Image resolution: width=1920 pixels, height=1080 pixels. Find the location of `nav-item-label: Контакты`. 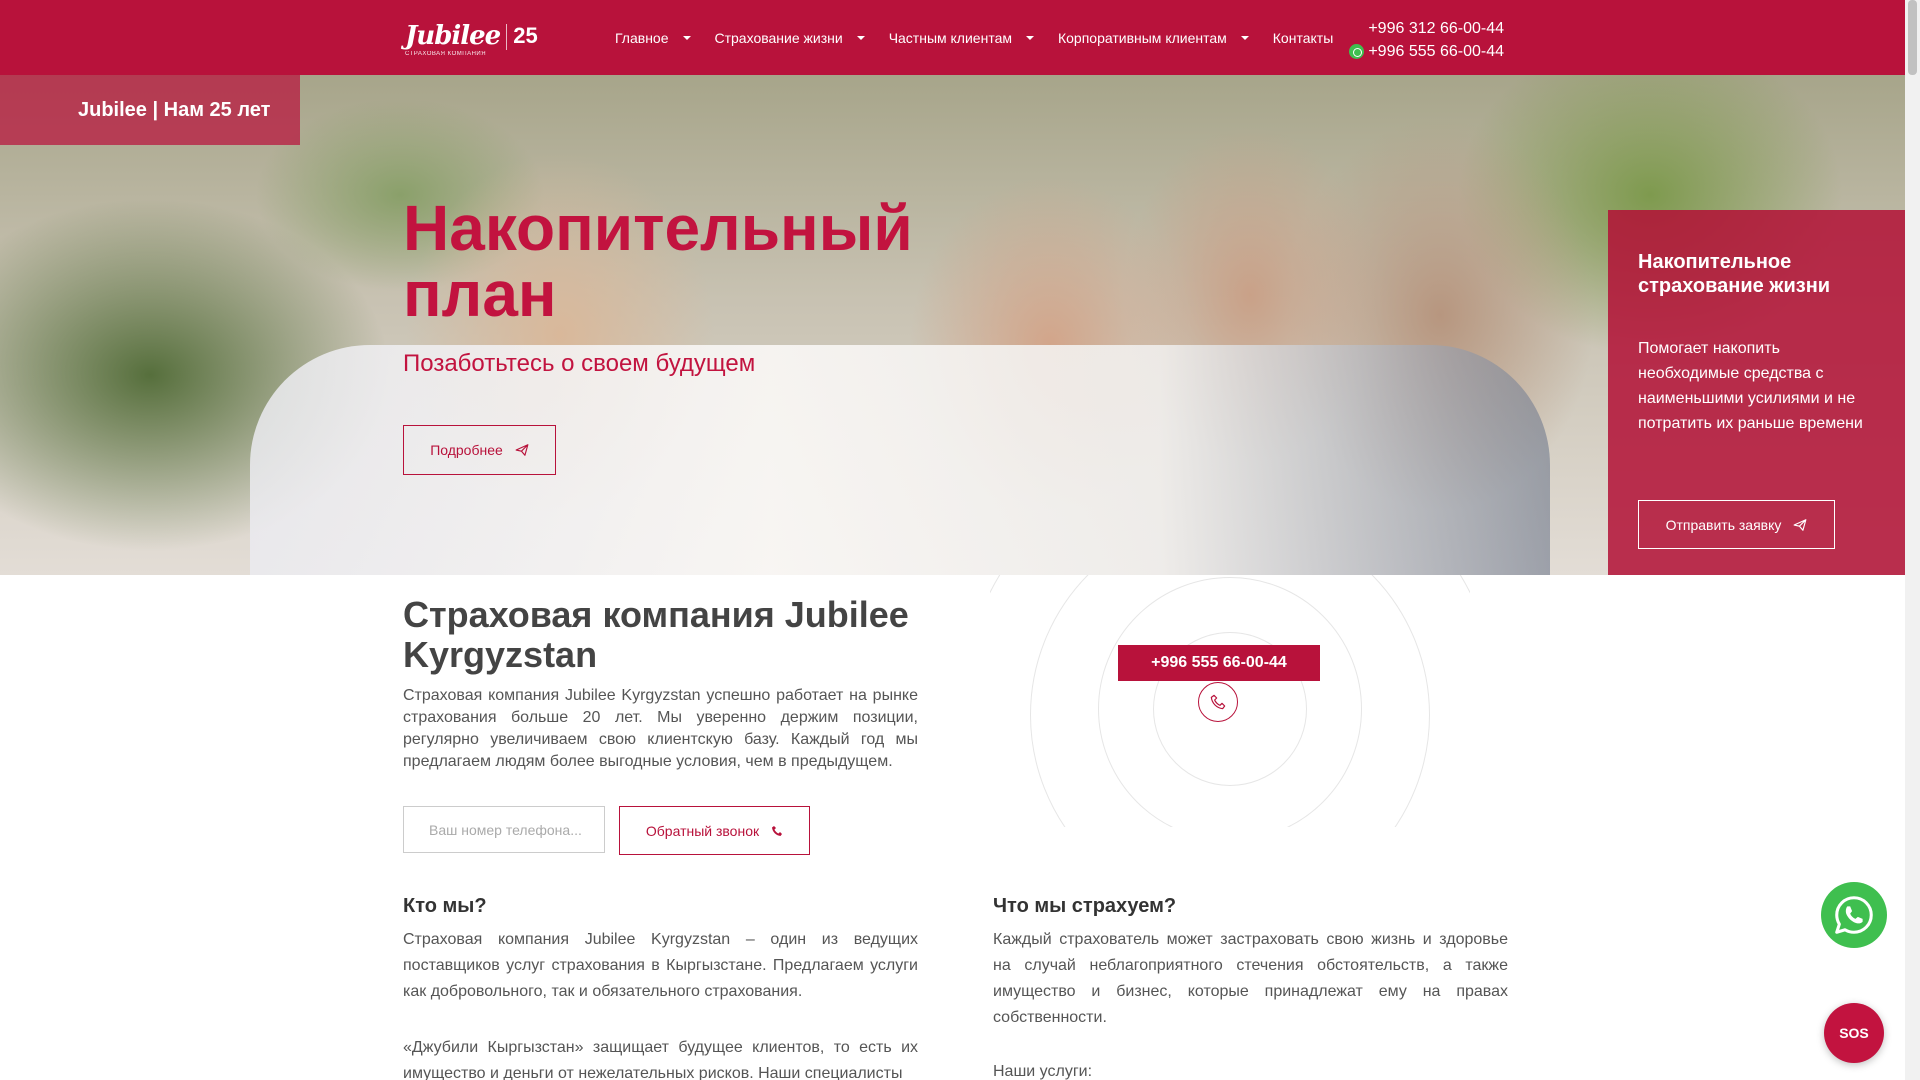

nav-item-label: Контакты is located at coordinates (1303, 37).